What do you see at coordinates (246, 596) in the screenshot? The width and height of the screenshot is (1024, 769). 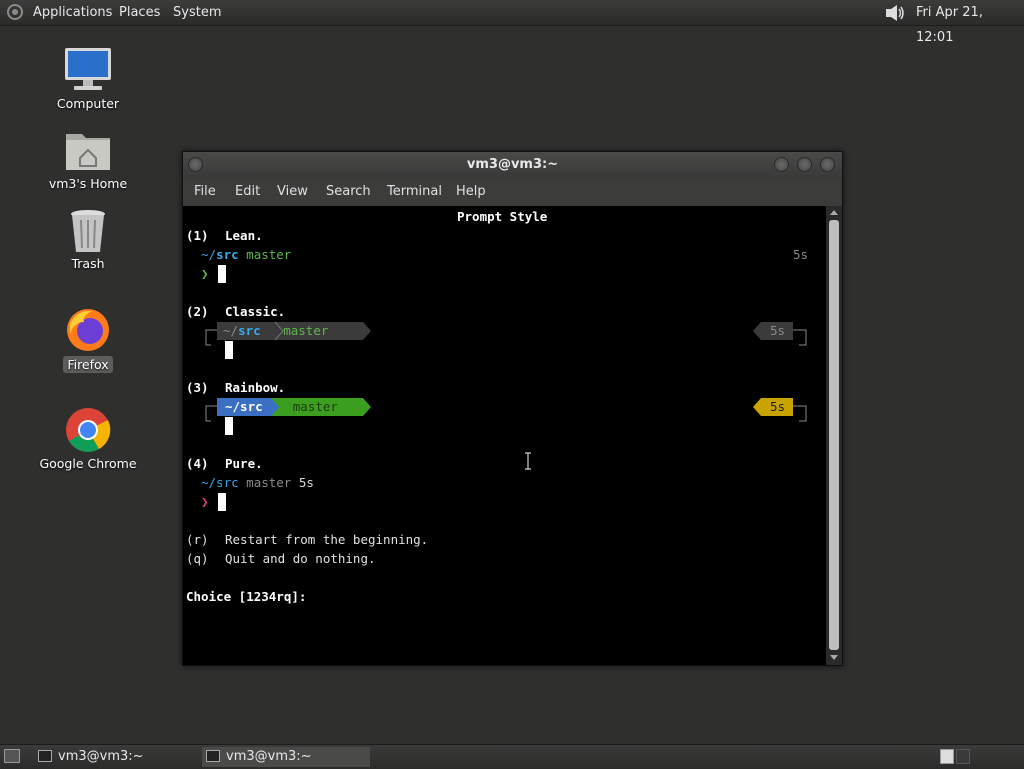 I see `choice-prompt: Choice [1234rq]:` at bounding box center [246, 596].